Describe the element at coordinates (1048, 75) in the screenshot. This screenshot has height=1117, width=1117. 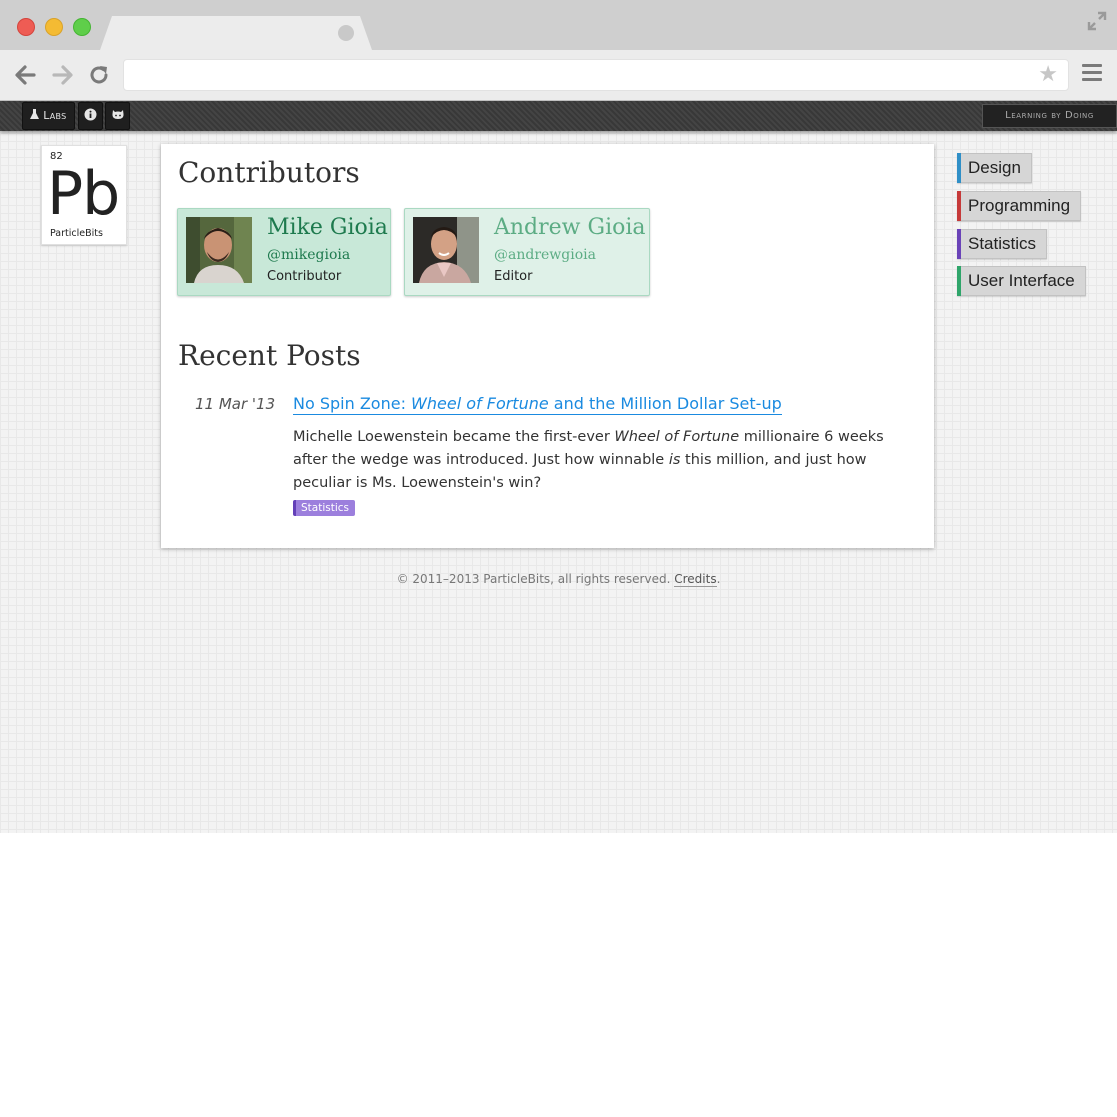
I see `star-icon: ★` at that location.